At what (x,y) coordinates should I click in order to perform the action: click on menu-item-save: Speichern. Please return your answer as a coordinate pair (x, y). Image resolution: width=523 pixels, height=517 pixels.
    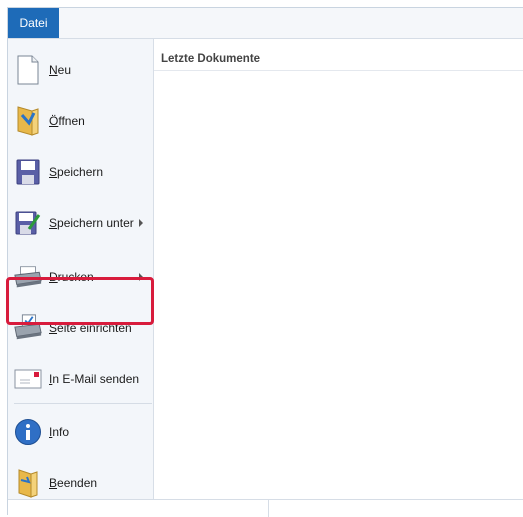
    Looking at the image, I should click on (80, 172).